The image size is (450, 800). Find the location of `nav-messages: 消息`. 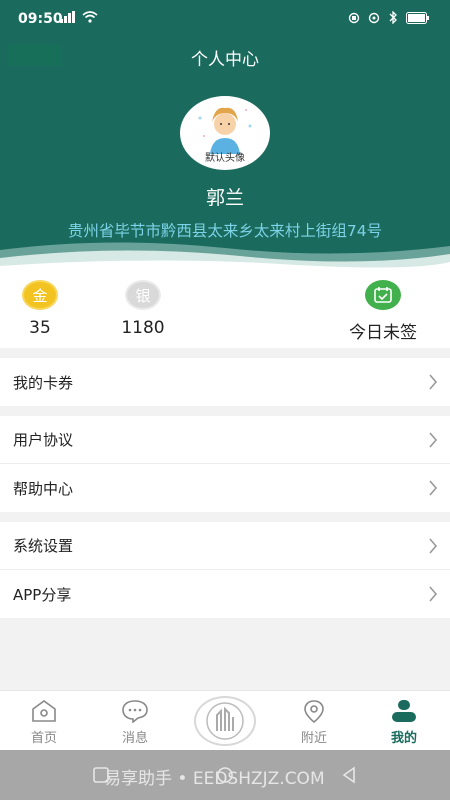

nav-messages: 消息 is located at coordinates (135, 722).